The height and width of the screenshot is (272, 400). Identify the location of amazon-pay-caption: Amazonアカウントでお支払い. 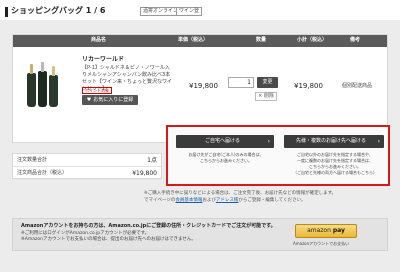
(321, 243).